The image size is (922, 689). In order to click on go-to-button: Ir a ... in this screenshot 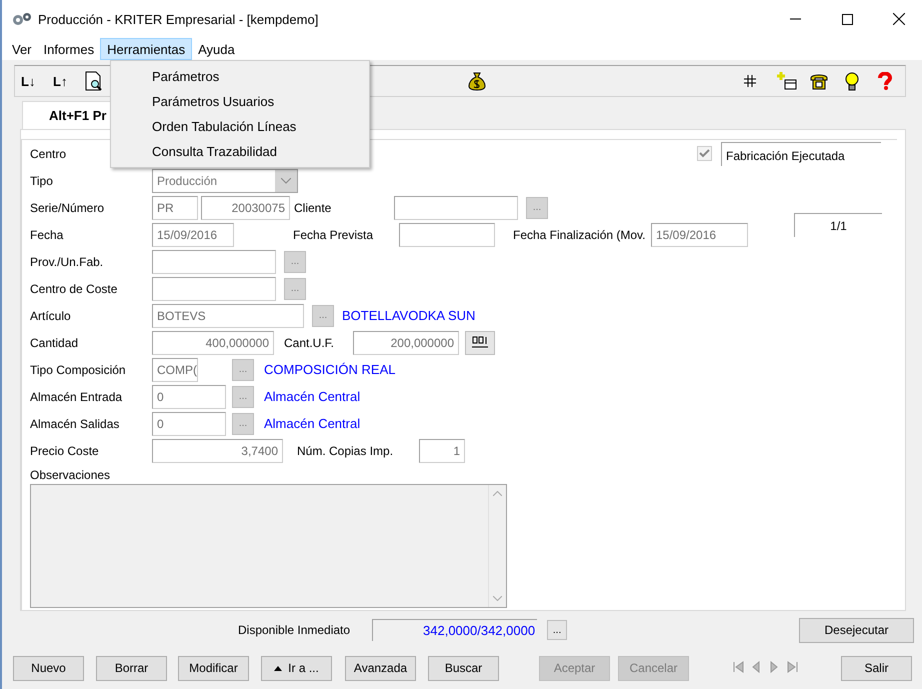, I will do `click(296, 668)`.